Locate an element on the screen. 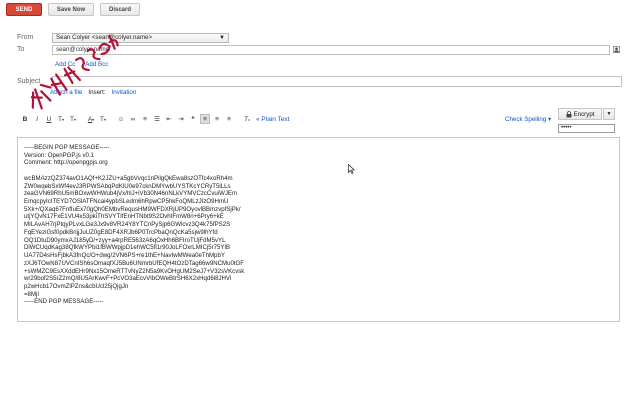  quote-icon: ❝ is located at coordinates (193, 119).